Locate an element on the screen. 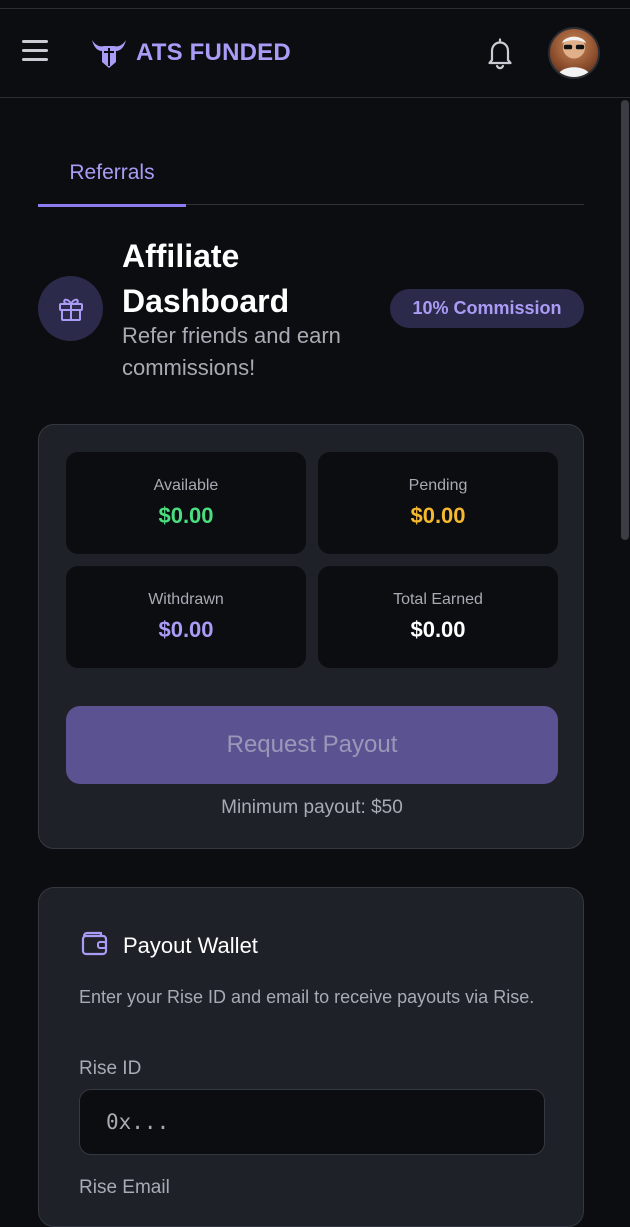  page-title: Affiliate Dashboard is located at coordinates (206, 278).